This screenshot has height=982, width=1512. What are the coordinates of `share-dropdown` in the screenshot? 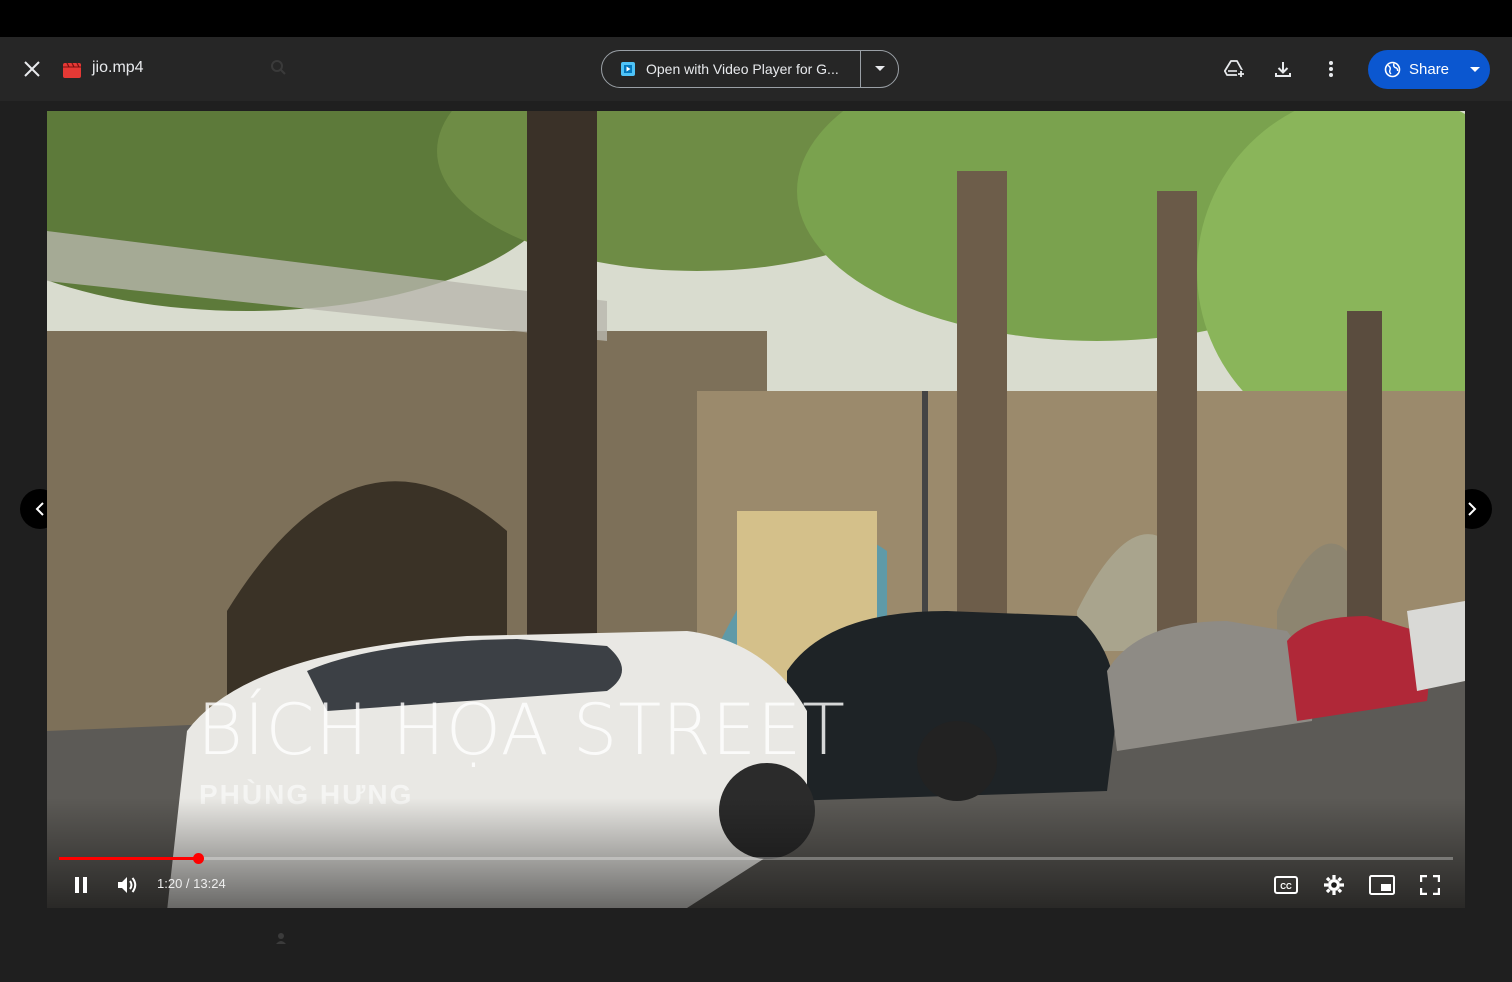 It's located at (1475, 69).